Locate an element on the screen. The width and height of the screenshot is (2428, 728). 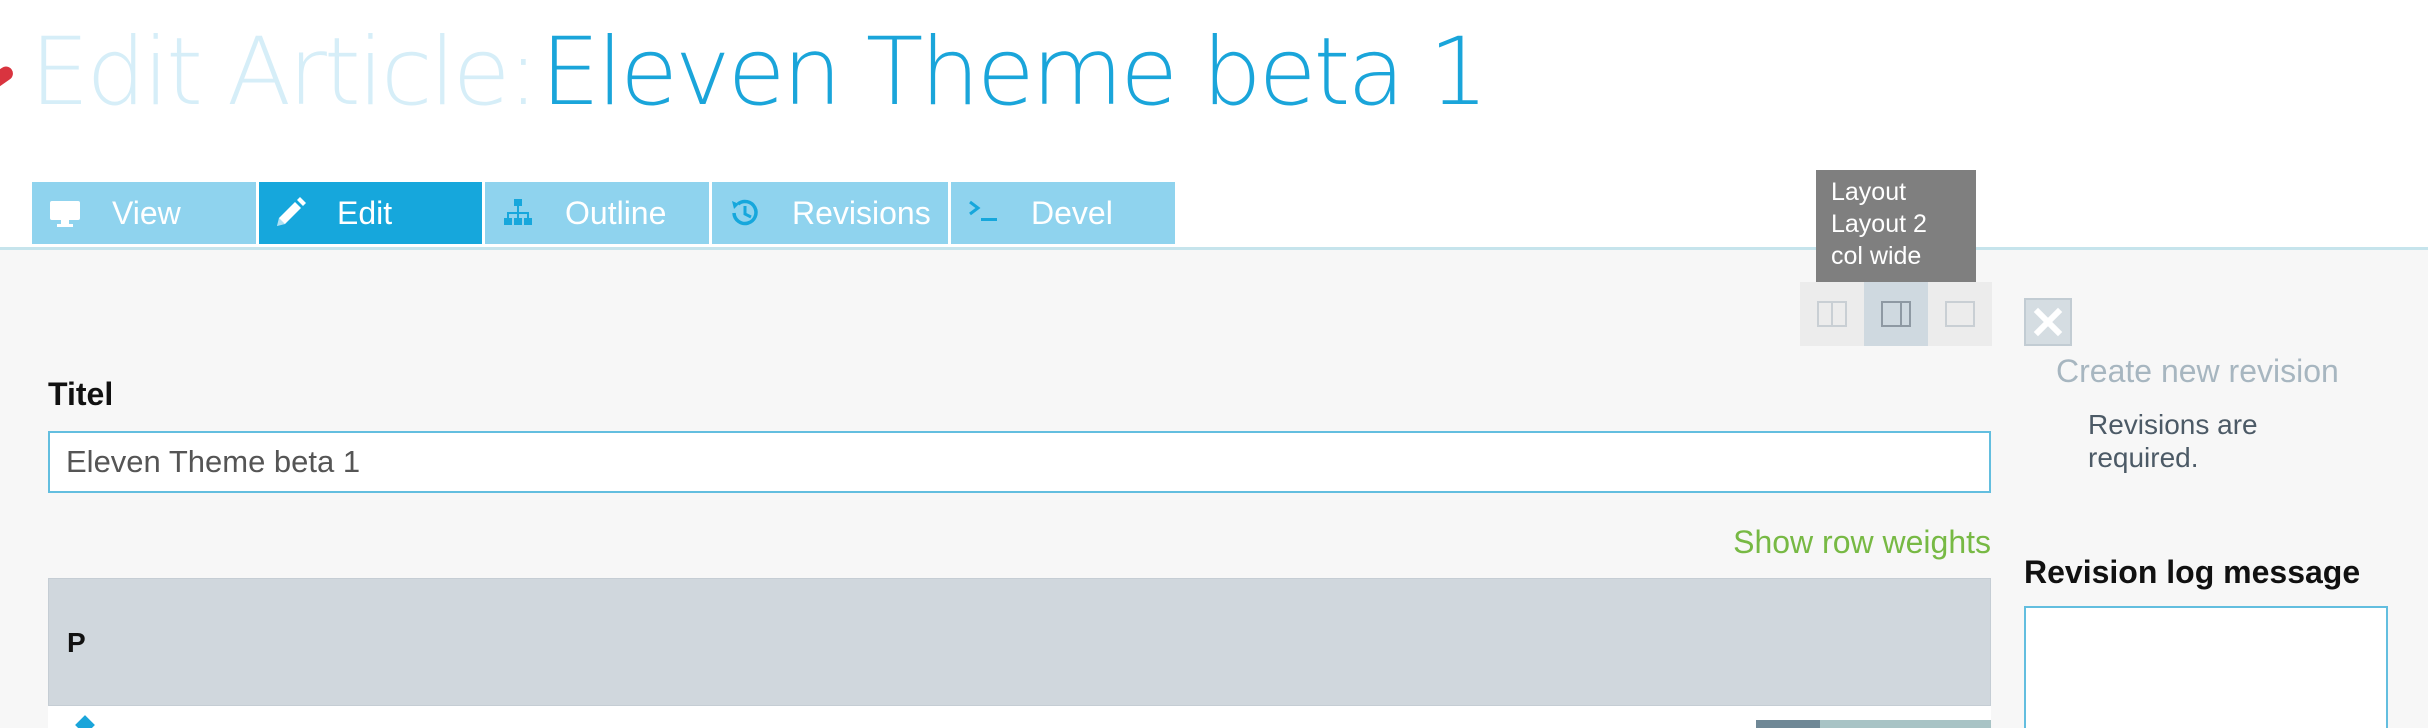
tooltip-line-3: col wide is located at coordinates (1876, 256).